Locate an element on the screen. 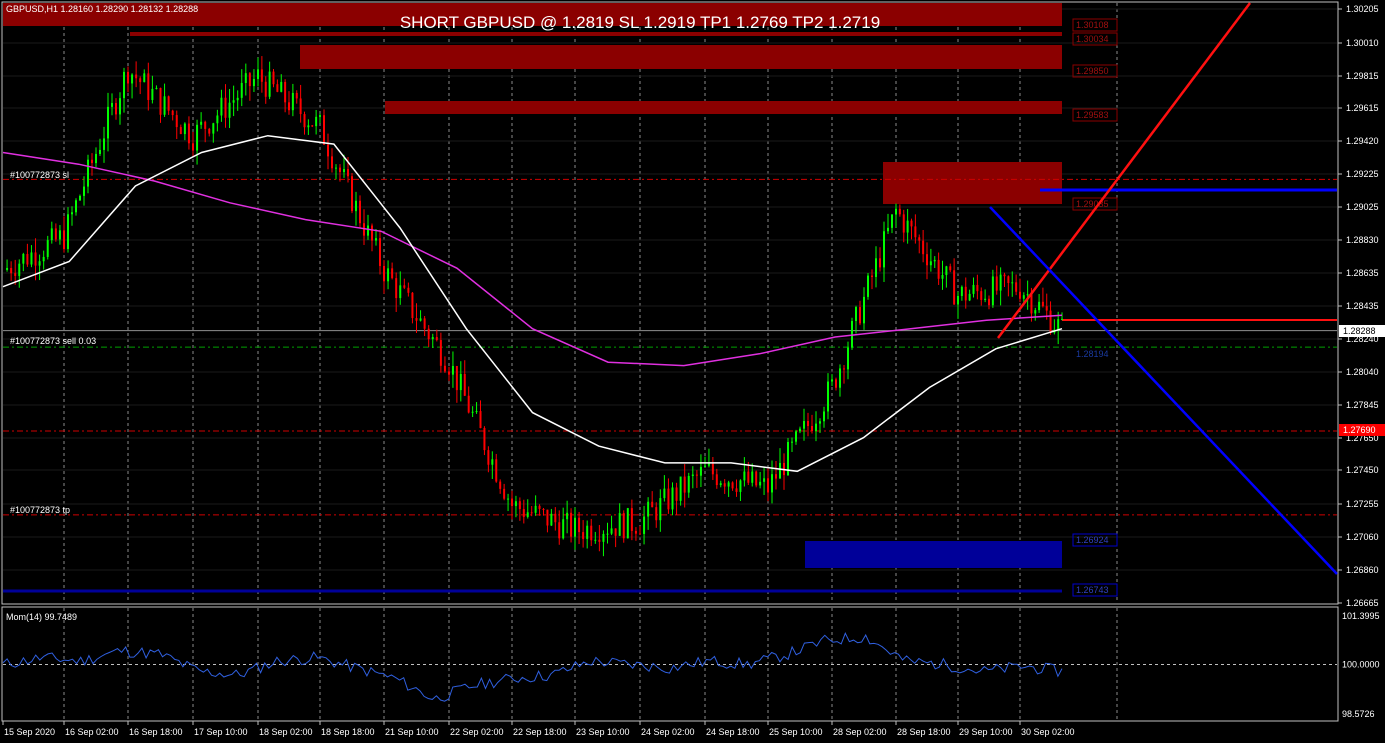 The height and width of the screenshot is (743, 1385). zone-label: 1.30108 is located at coordinates (1092, 25).